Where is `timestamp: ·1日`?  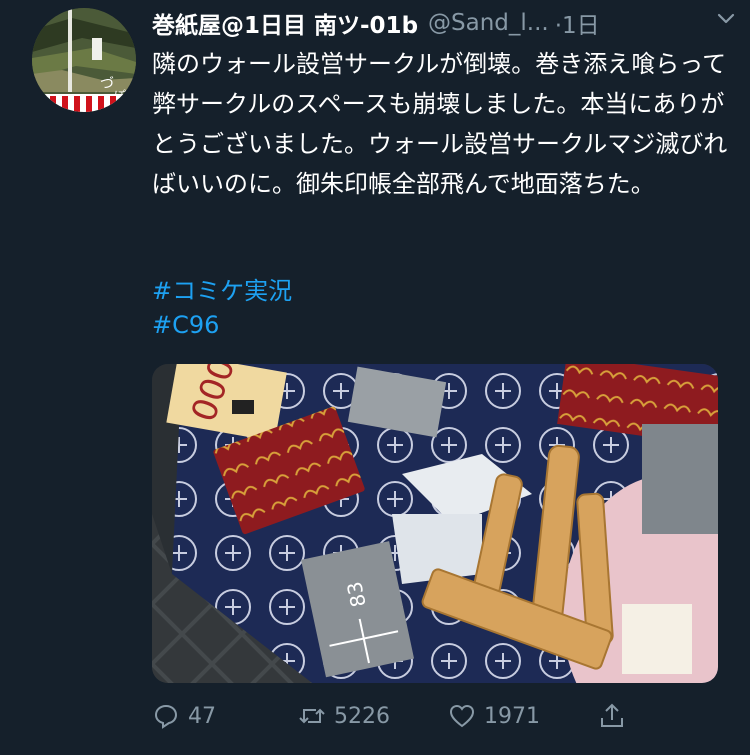
timestamp: ·1日 is located at coordinates (577, 23).